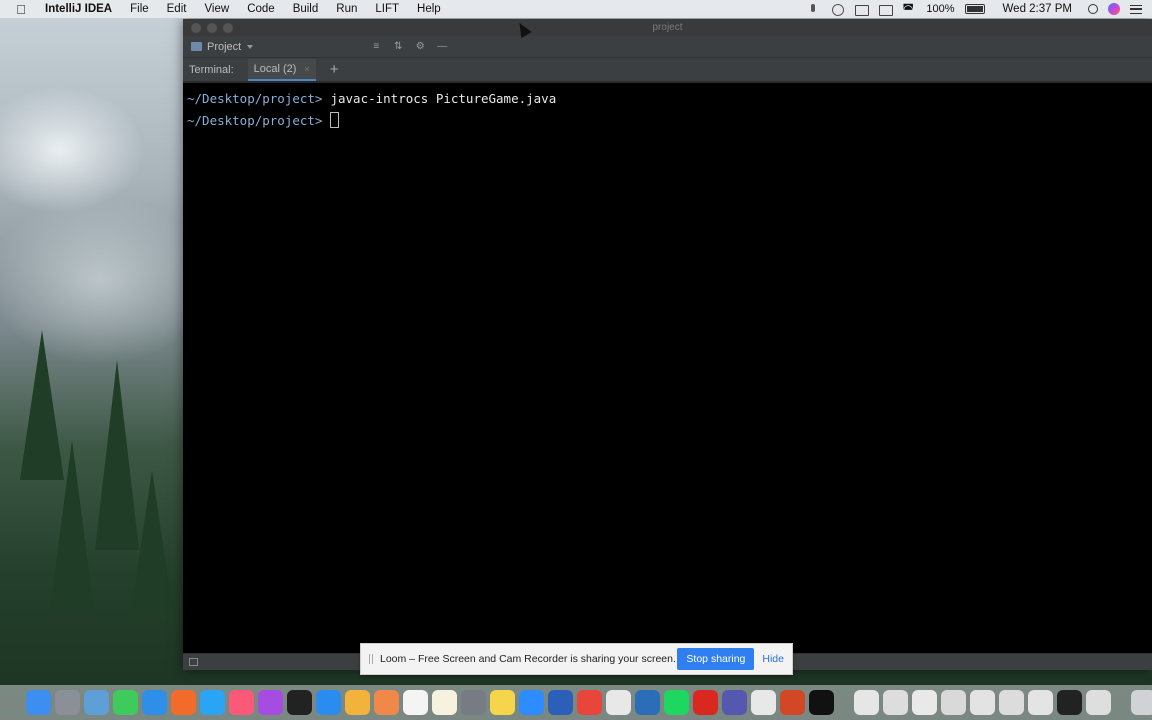 This screenshot has height=720, width=1152. What do you see at coordinates (982, 702) in the screenshot?
I see `doc-thumb-5-icon` at bounding box center [982, 702].